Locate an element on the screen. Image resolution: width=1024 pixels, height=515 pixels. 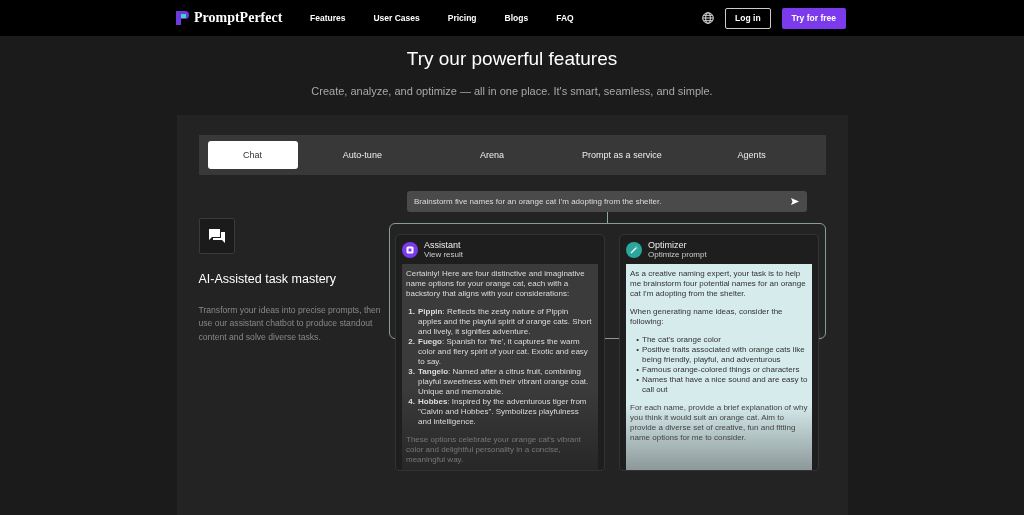
card-title: Assistant is located at coordinates (443, 245).